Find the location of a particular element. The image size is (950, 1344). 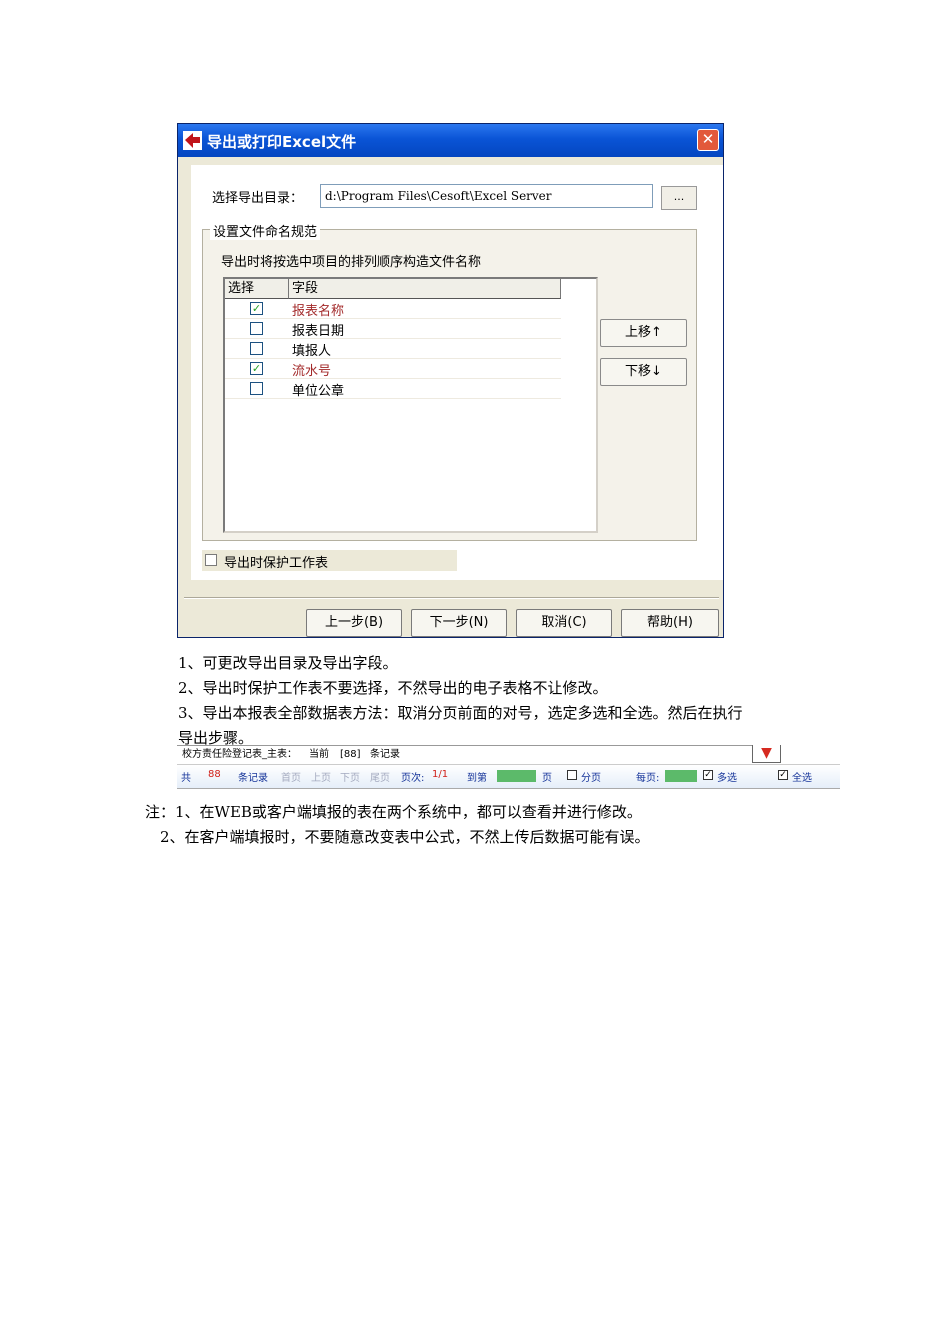

instruction-line: 3、导出本报表全部数据表方法：取消分页前面的对号，选定多选和全选。然后在执行 is located at coordinates (460, 713).